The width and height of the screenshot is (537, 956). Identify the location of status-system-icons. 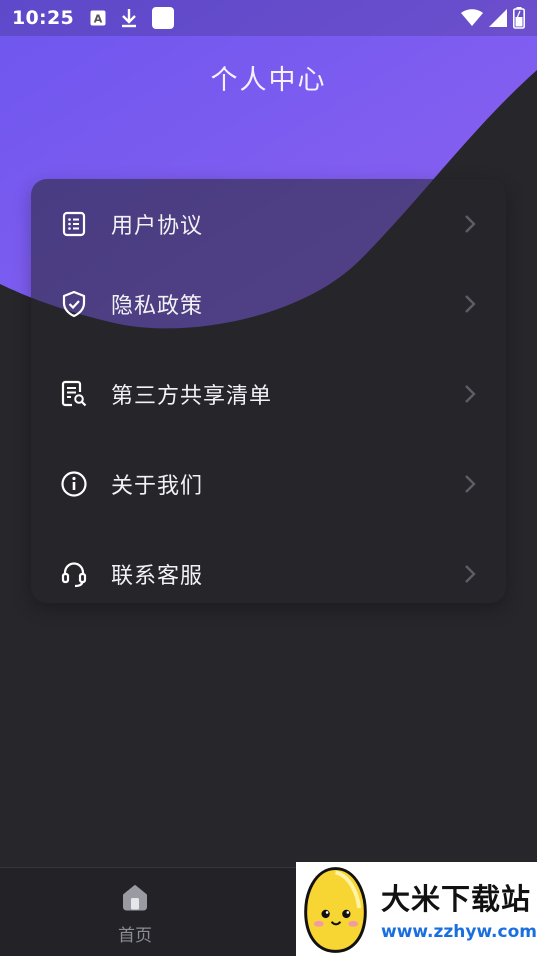
(493, 18).